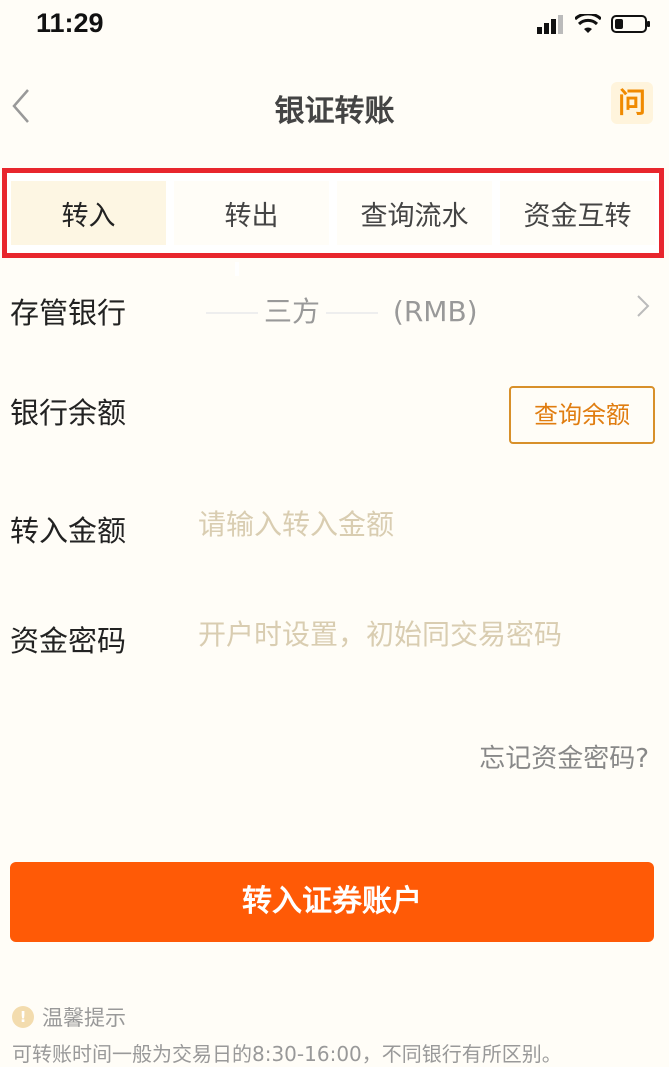 This screenshot has height=1067, width=669. I want to click on bank-row: 存管银行 三方 (RMB), so click(334, 325).